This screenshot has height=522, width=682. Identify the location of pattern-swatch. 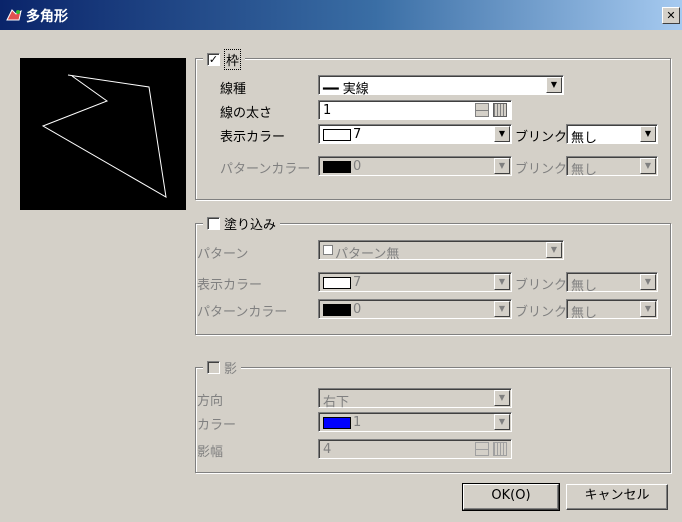
(328, 250).